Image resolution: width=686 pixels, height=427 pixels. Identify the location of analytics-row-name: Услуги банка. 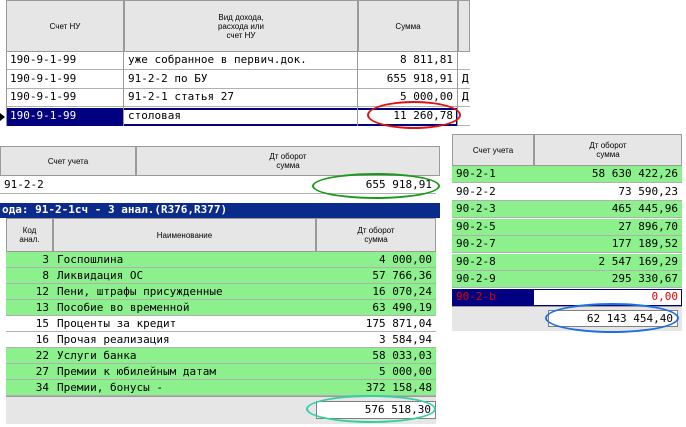
(184, 356).